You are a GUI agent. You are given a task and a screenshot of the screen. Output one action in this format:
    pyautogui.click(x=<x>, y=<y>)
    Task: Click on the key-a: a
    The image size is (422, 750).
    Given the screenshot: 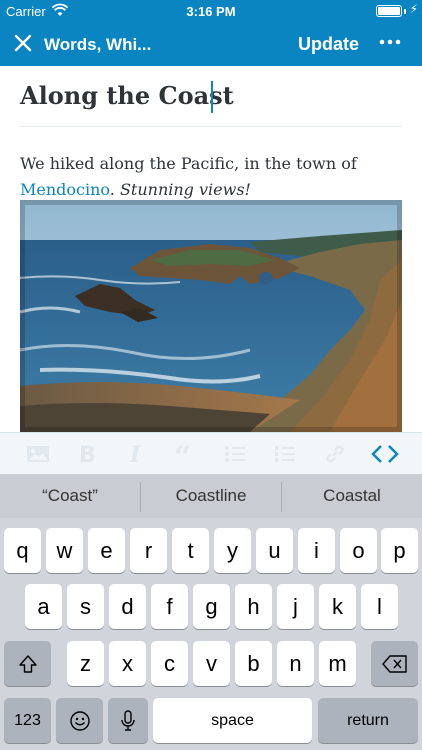 What is the action you would take?
    pyautogui.click(x=43, y=606)
    